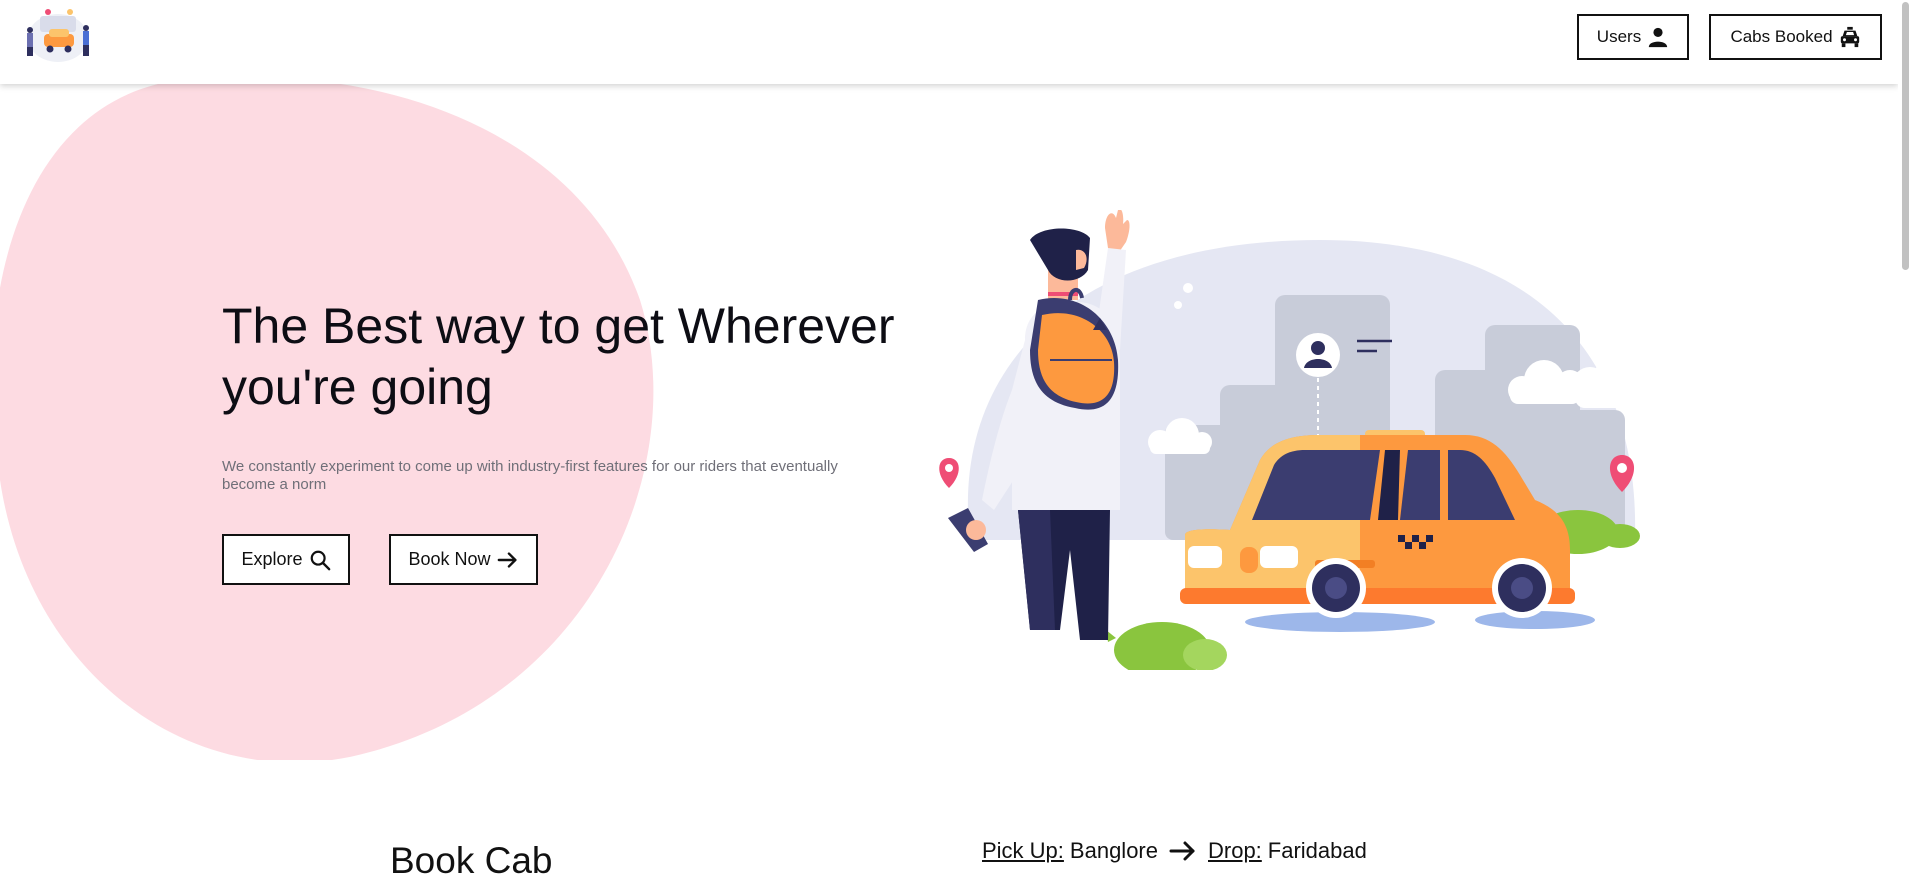 The width and height of the screenshot is (1913, 876). What do you see at coordinates (58, 34) in the screenshot?
I see `logo` at bounding box center [58, 34].